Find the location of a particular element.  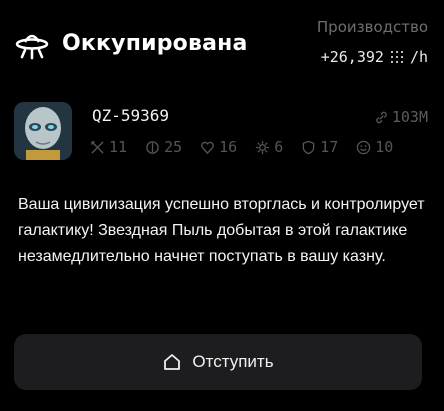

power-value: 103M is located at coordinates (401, 117).